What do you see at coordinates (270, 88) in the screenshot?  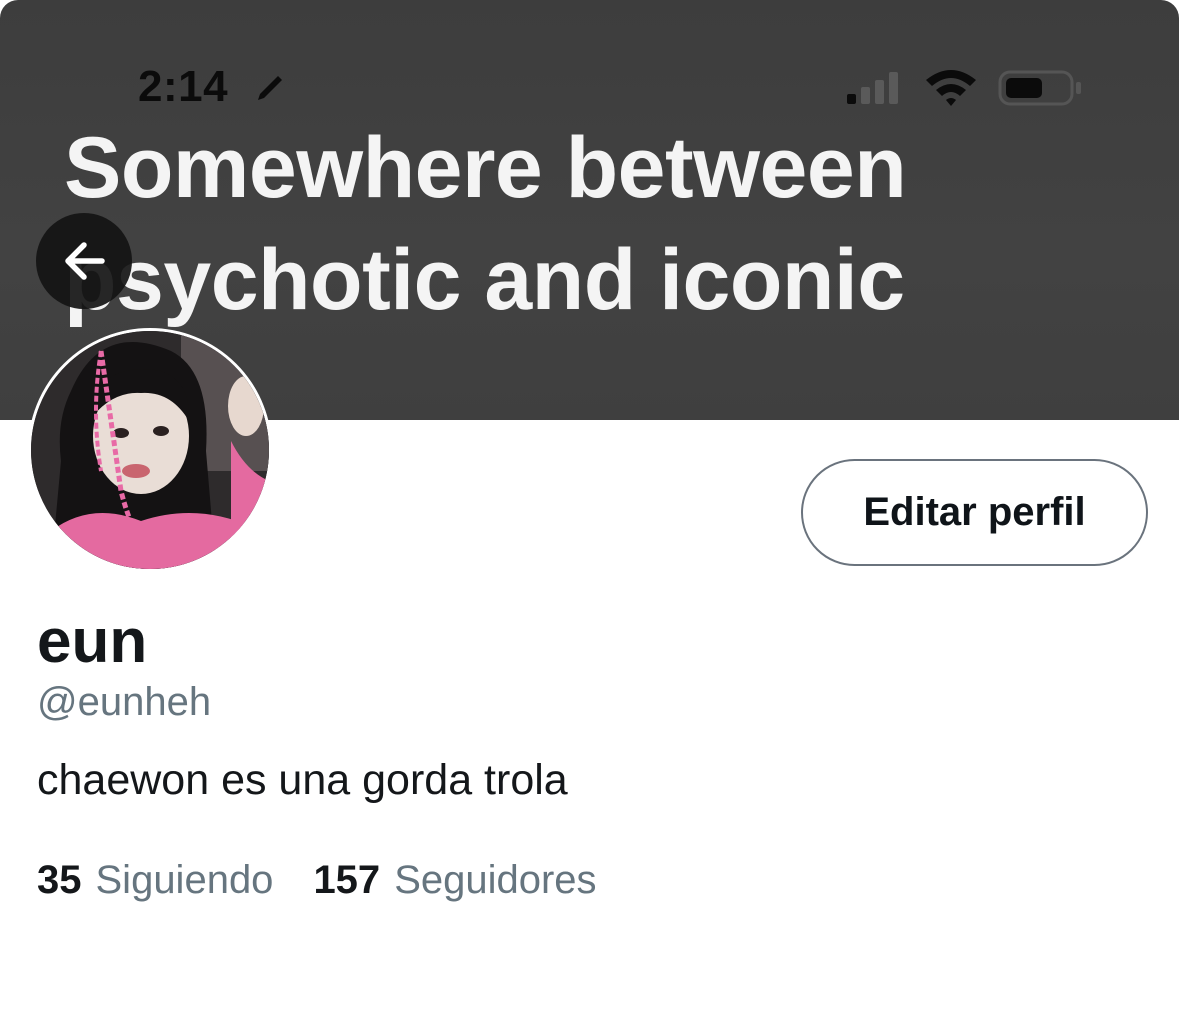 I see `pencil-icon` at bounding box center [270, 88].